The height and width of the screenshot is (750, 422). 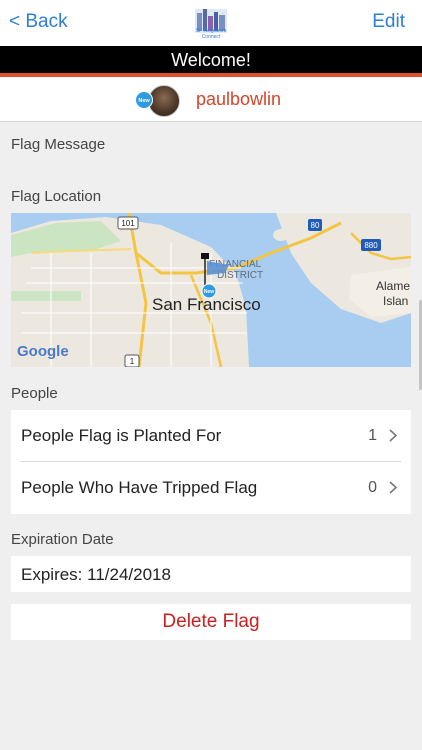 I want to click on nav-bar: < Back SF Neighbors Connect Edit, so click(x=211, y=23).